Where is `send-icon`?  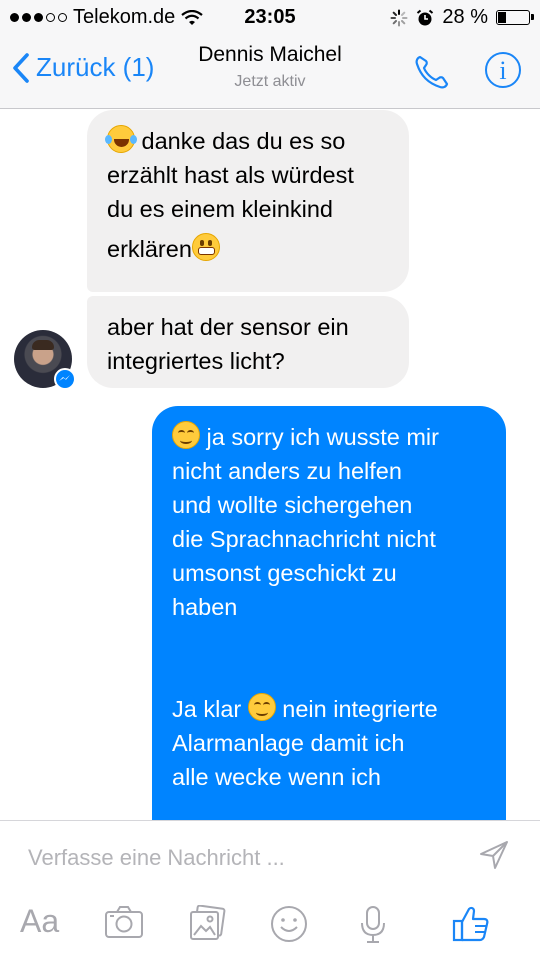
send-icon is located at coordinates (494, 855).